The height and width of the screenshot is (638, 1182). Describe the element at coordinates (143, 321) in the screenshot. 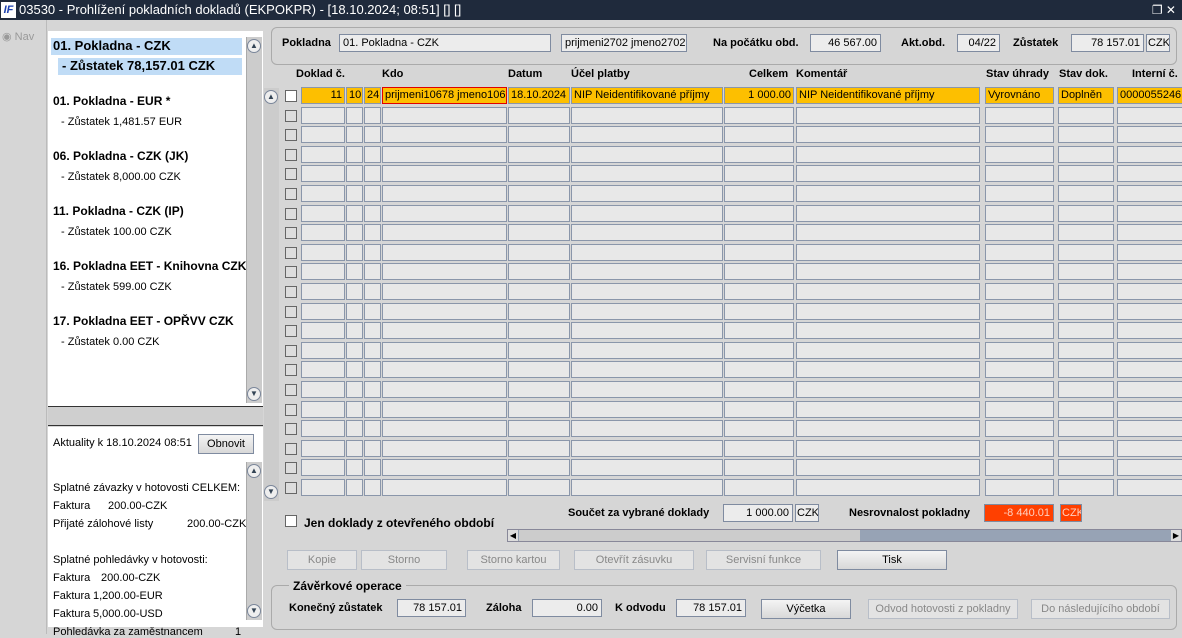

I see `register-item: 17. Pokladna EET - OPŘVV CZK` at that location.